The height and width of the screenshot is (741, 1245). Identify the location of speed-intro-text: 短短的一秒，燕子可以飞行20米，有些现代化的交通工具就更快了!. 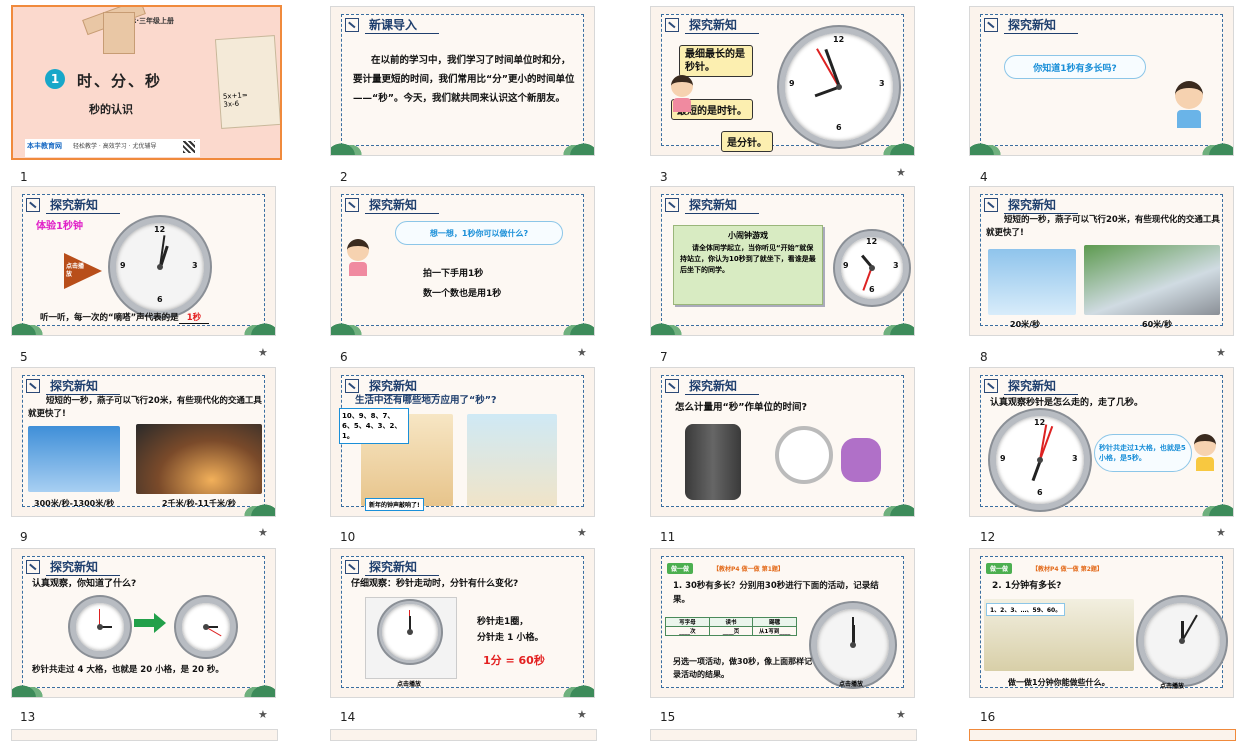
(145, 407).